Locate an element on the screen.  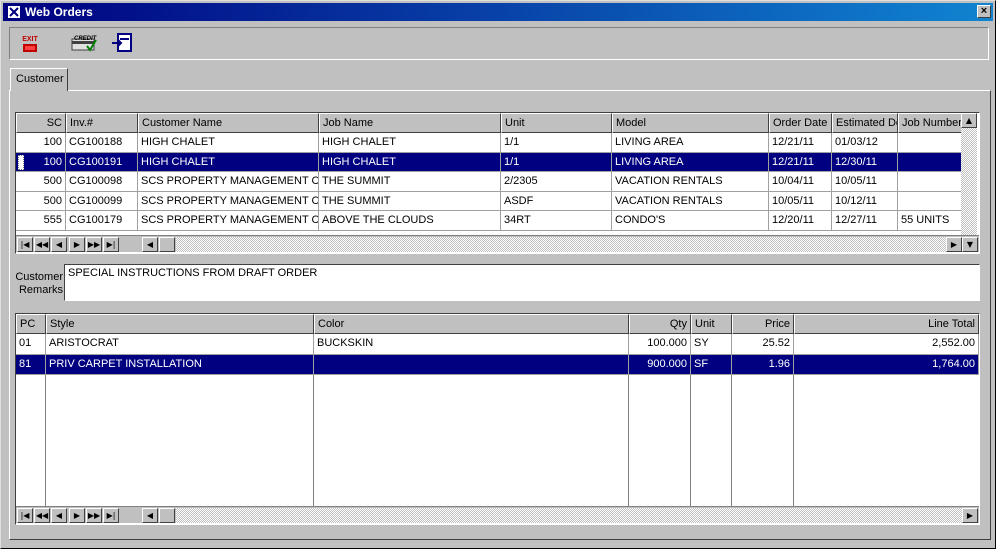
lines-column-header: Unit is located at coordinates (711, 324).